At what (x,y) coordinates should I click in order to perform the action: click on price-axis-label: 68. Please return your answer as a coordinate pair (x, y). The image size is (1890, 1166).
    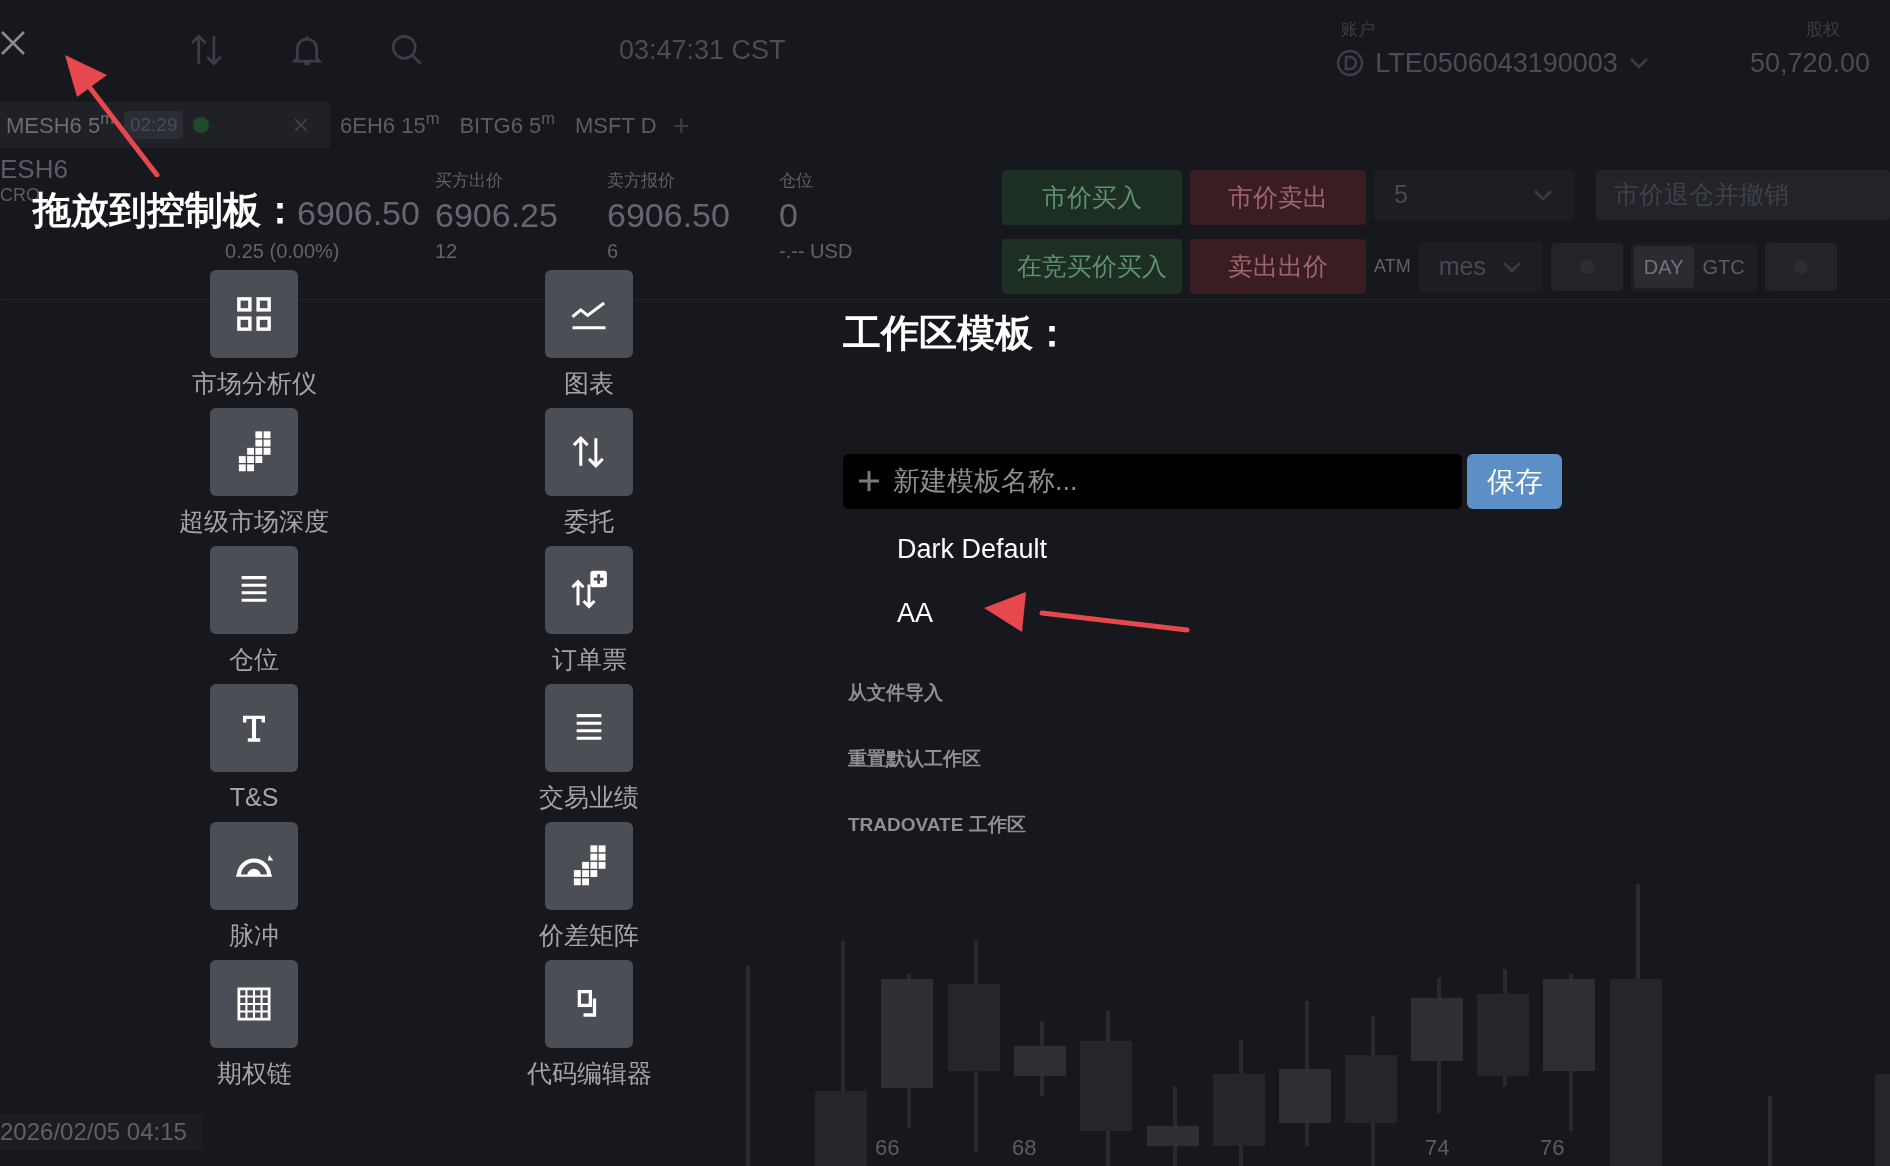
    Looking at the image, I should click on (1024, 1148).